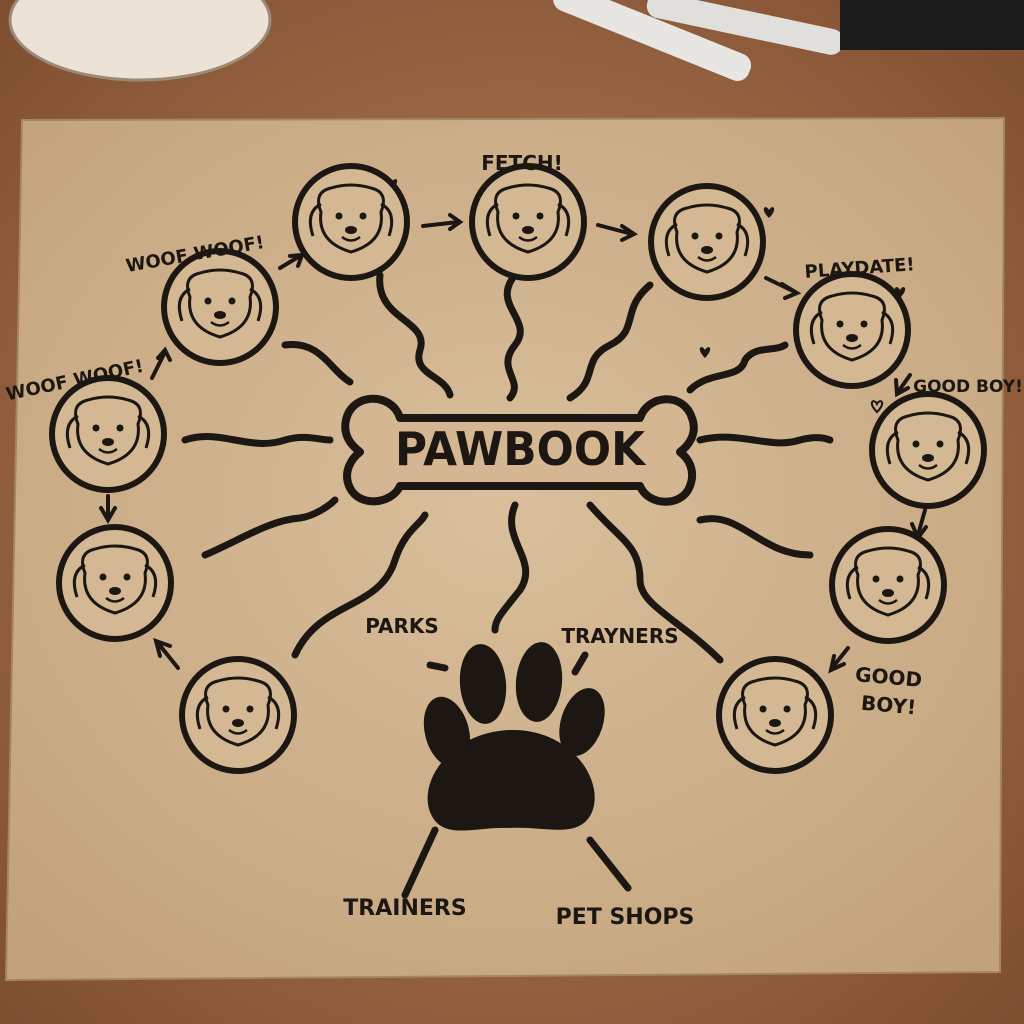  I want to click on spaniel-icon, so click(108, 434).